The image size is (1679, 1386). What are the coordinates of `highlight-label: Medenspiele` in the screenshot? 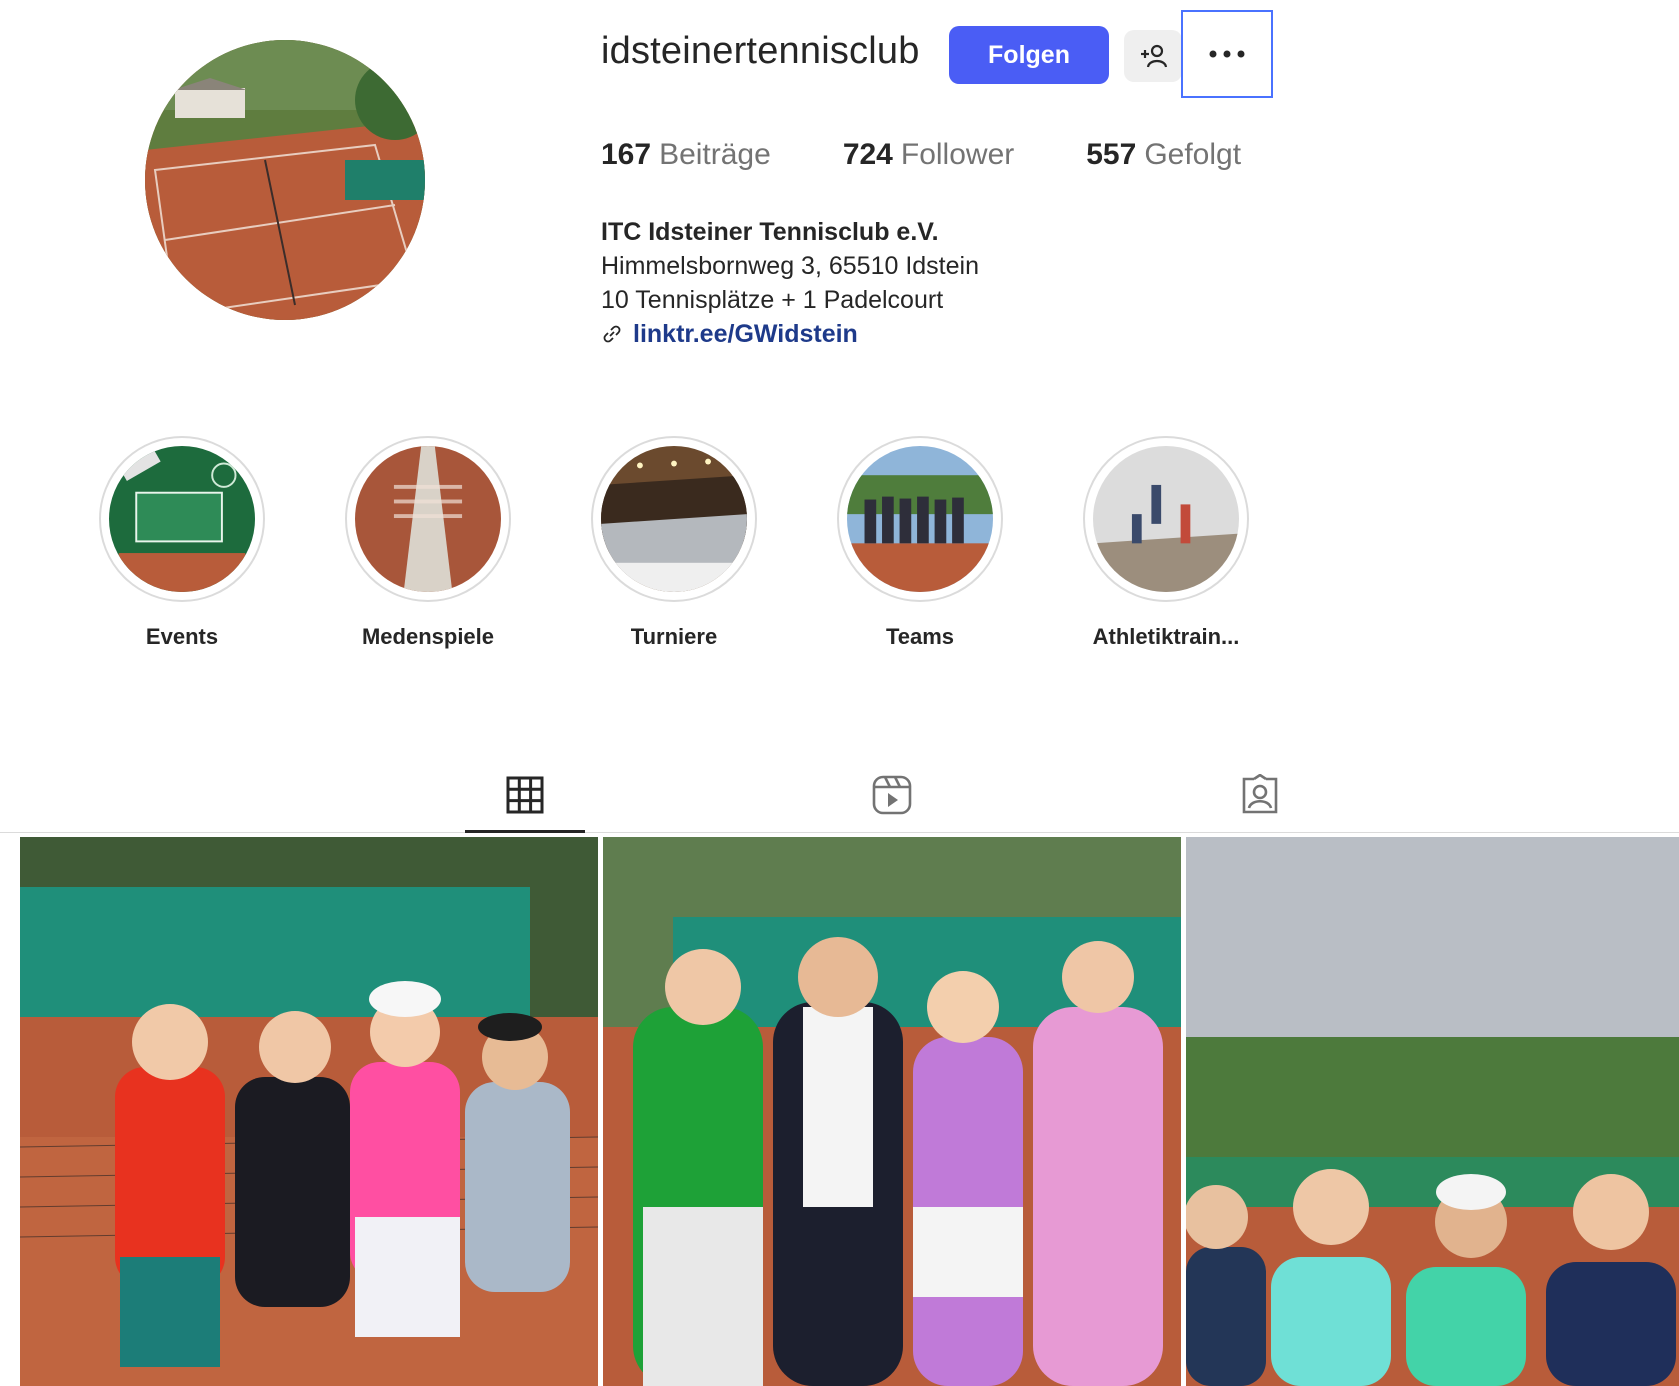 It's located at (428, 636).